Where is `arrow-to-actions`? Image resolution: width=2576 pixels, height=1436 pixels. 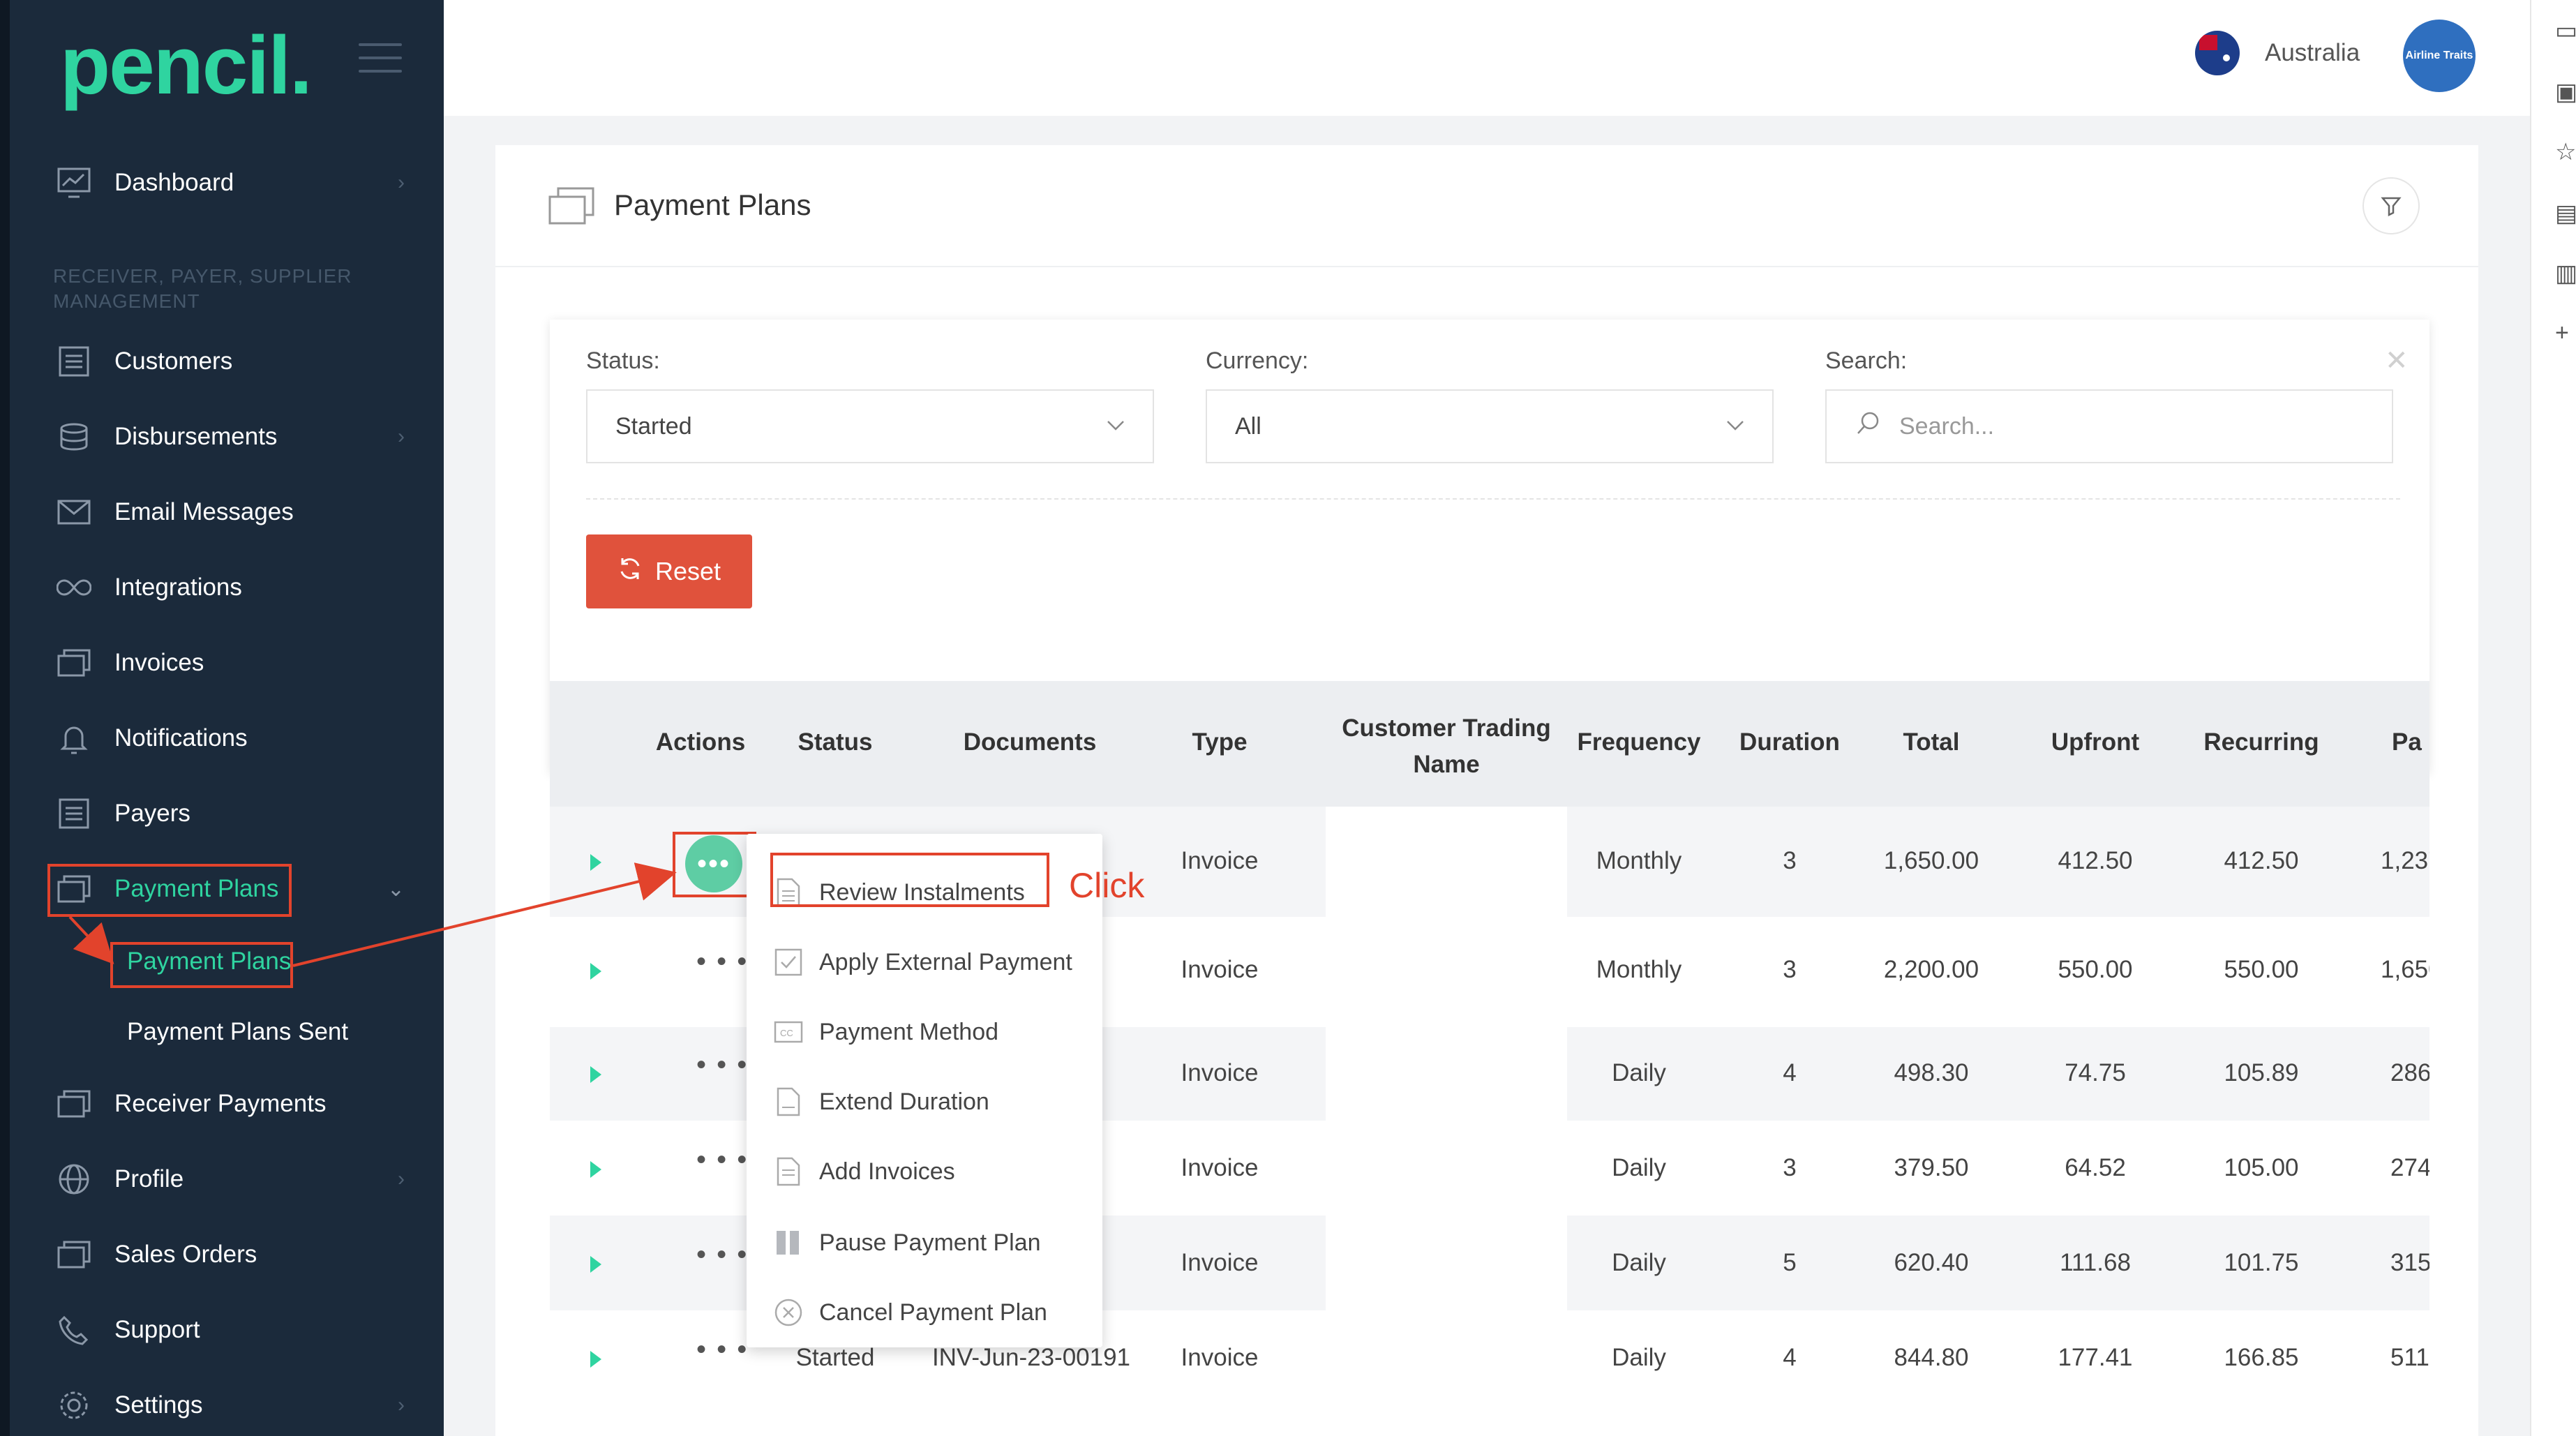
arrow-to-actions is located at coordinates (484, 914).